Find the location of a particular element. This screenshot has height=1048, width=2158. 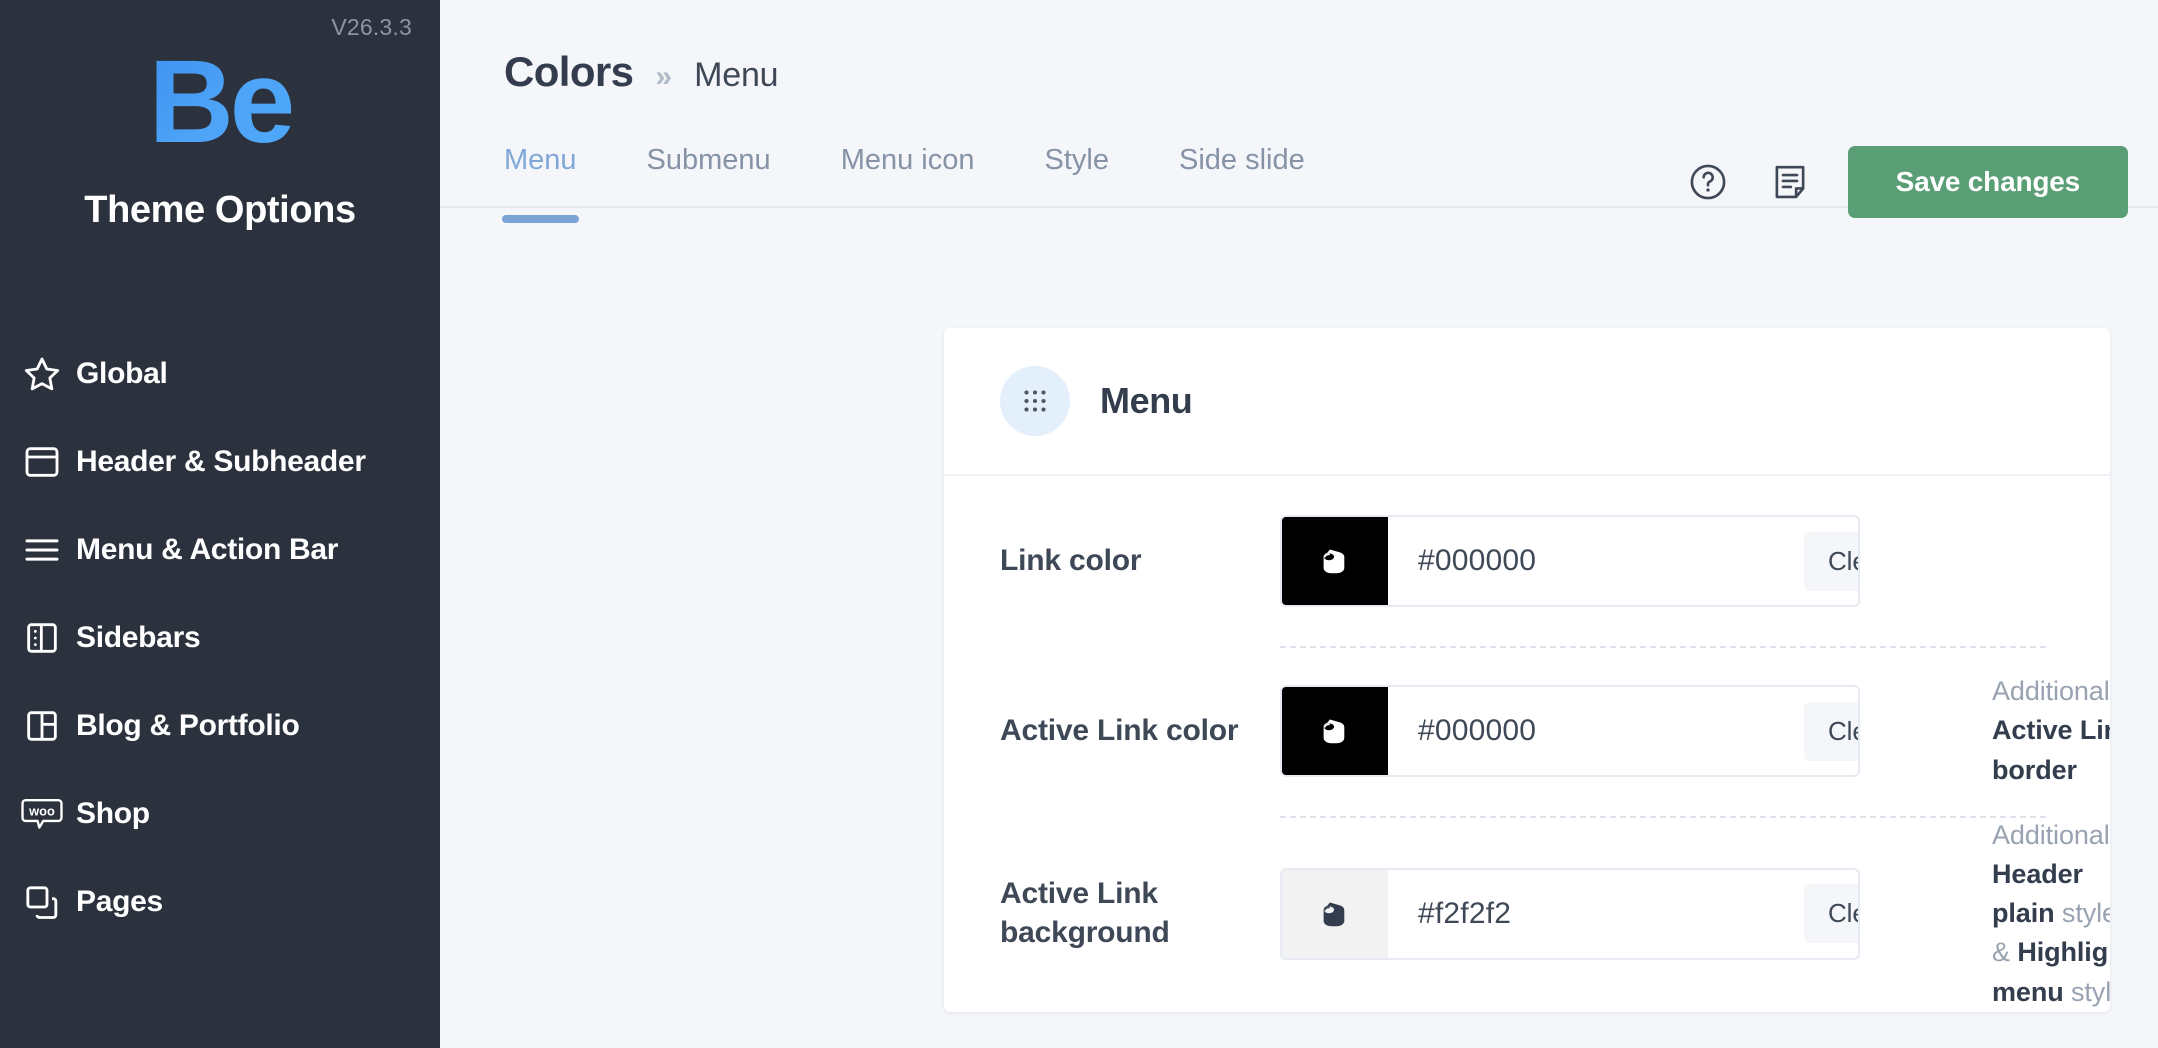

be-logo: Be is located at coordinates (222, 102).